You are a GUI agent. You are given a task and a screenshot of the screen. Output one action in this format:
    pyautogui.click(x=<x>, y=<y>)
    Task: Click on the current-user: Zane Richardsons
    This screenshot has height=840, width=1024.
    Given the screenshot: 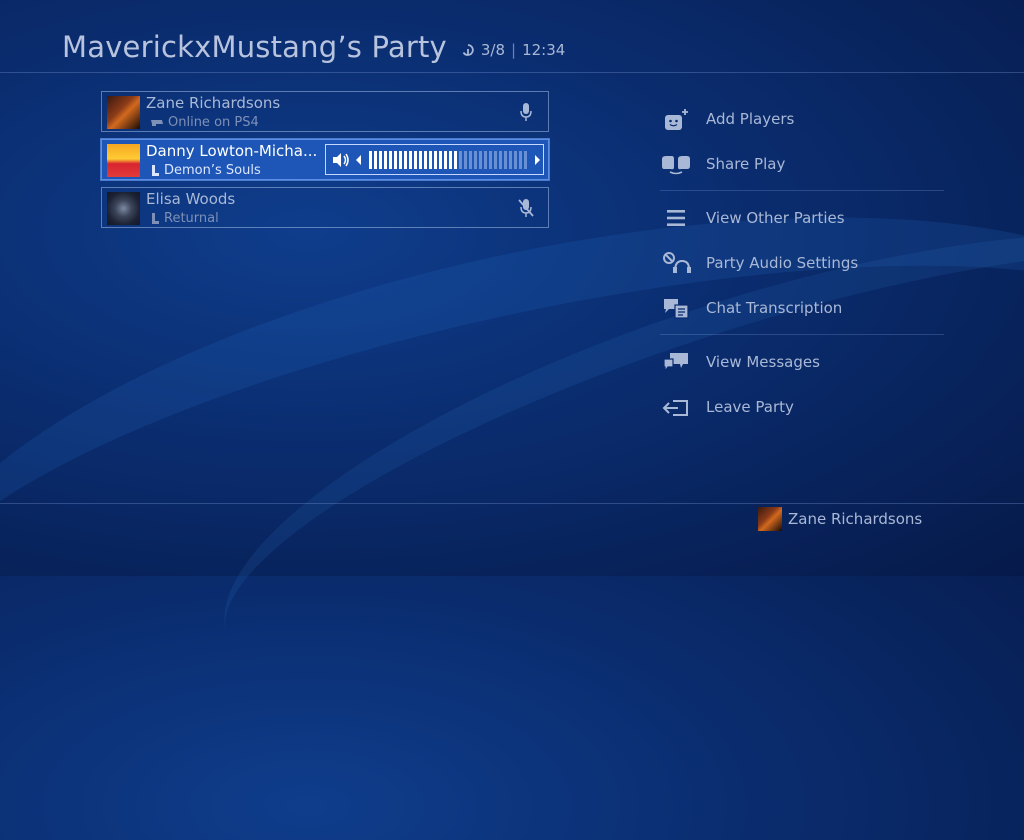 What is the action you would take?
    pyautogui.click(x=840, y=519)
    